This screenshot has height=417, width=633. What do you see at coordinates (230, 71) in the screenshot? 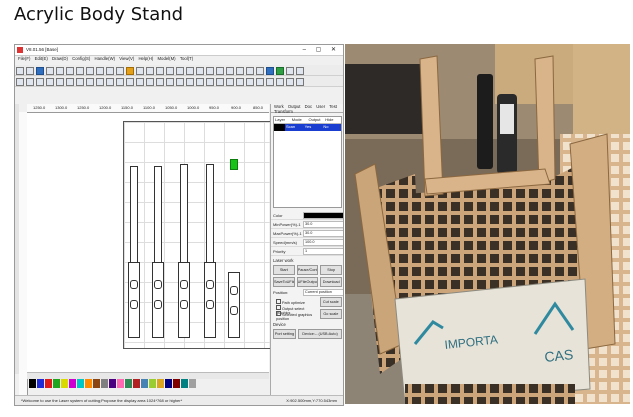
I see `close-curve-icon` at bounding box center [230, 71].